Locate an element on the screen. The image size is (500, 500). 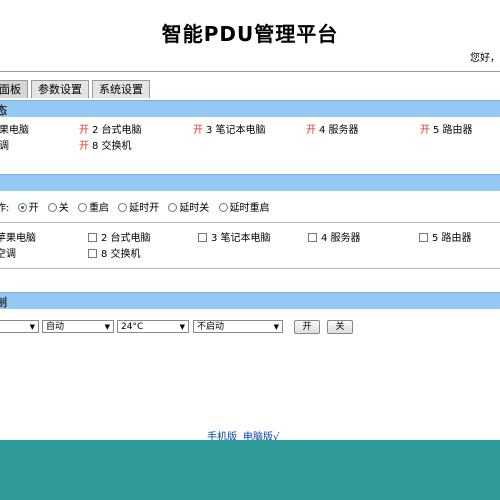
status-item: 调 is located at coordinates (4, 147).